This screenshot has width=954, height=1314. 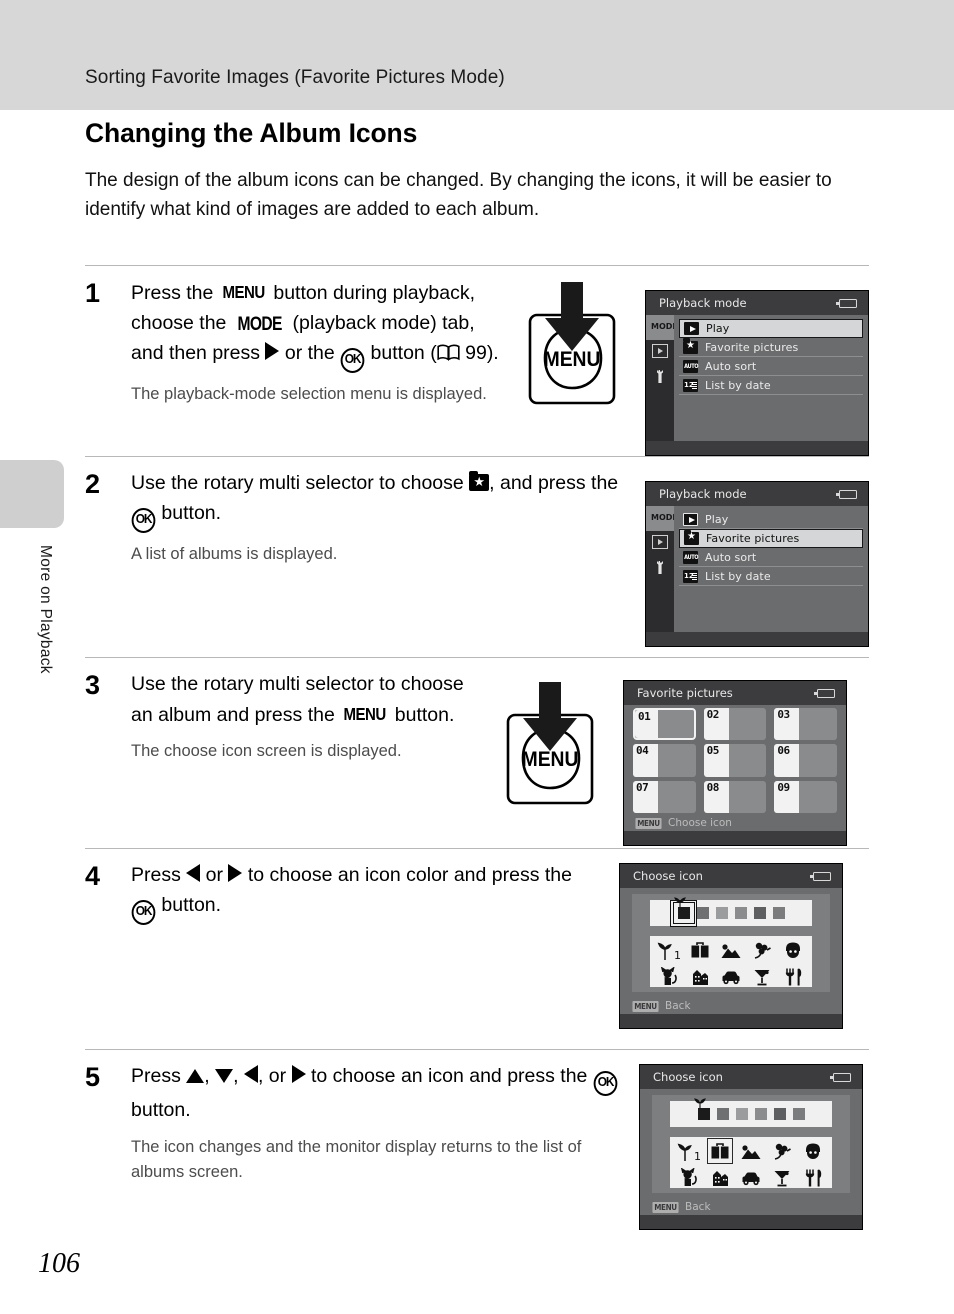 What do you see at coordinates (642, 787) in the screenshot?
I see `album-number: 07` at bounding box center [642, 787].